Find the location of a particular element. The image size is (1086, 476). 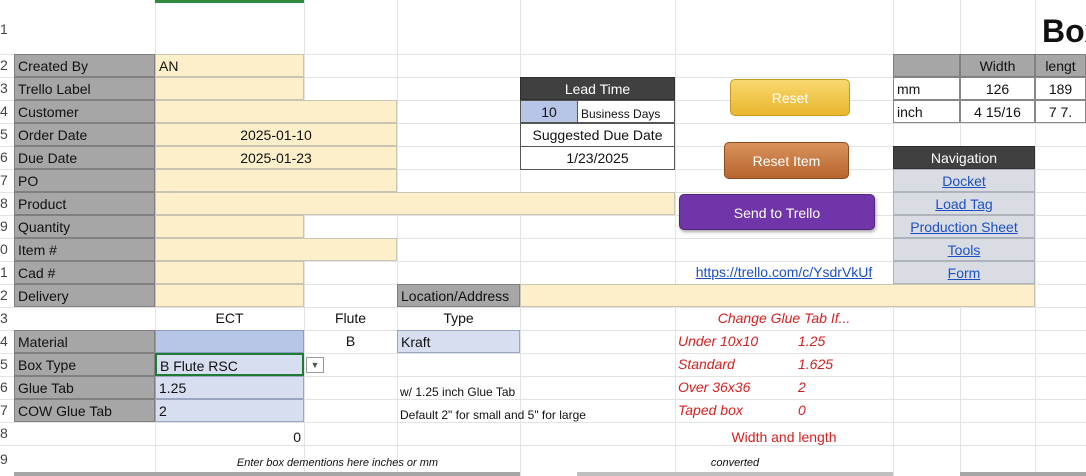

header-flute: Flute is located at coordinates (350, 318).